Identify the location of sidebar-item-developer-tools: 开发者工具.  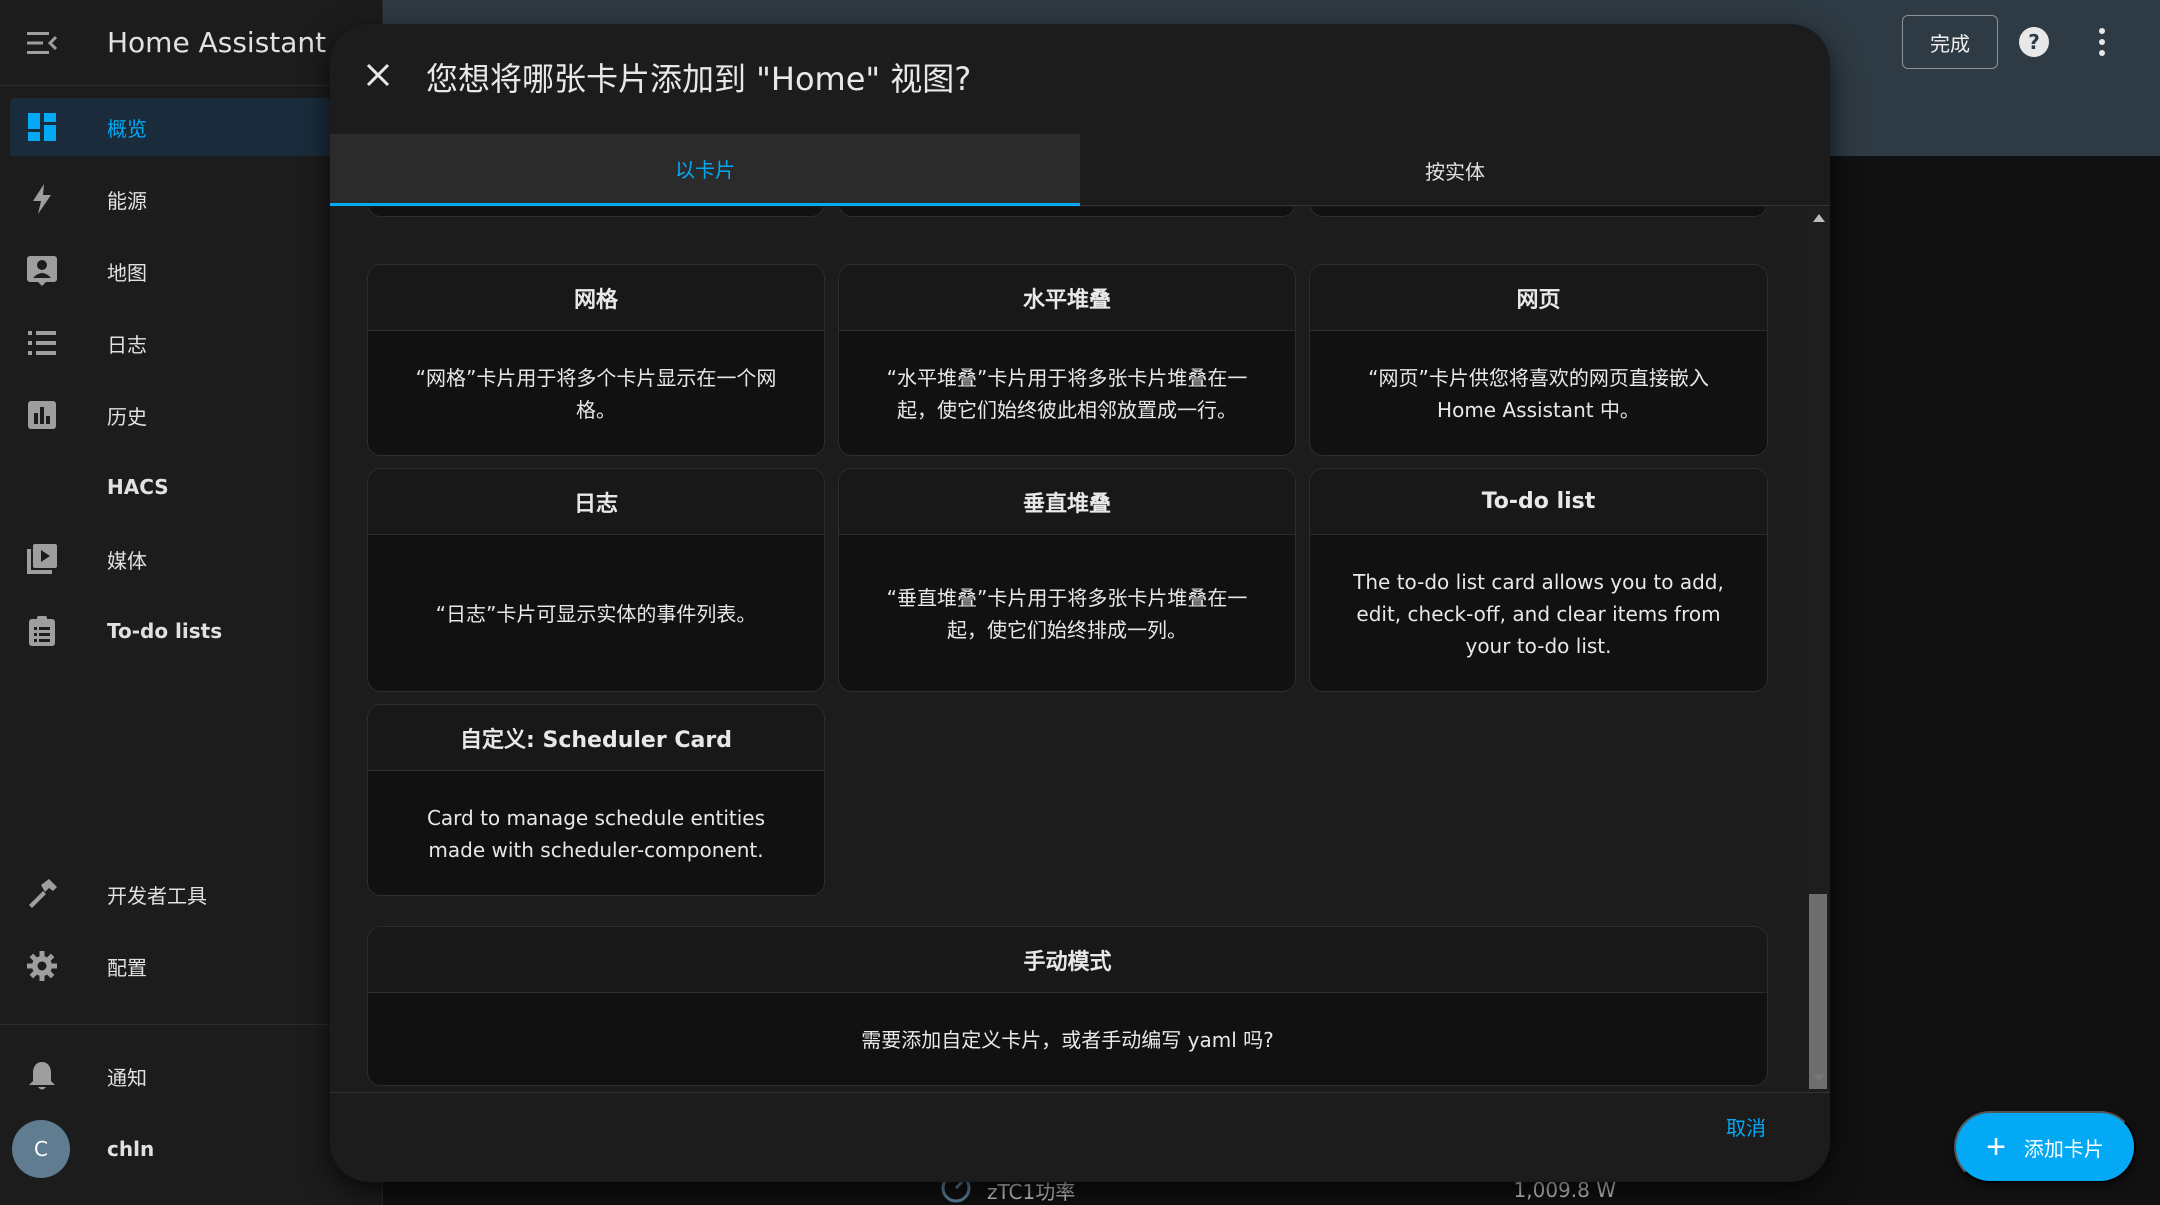
(196, 894).